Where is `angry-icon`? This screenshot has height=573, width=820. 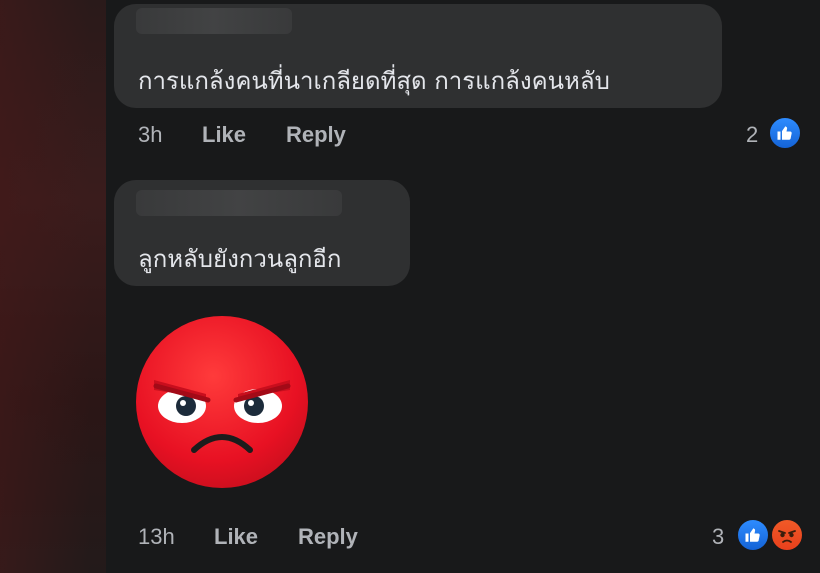
angry-icon is located at coordinates (787, 535).